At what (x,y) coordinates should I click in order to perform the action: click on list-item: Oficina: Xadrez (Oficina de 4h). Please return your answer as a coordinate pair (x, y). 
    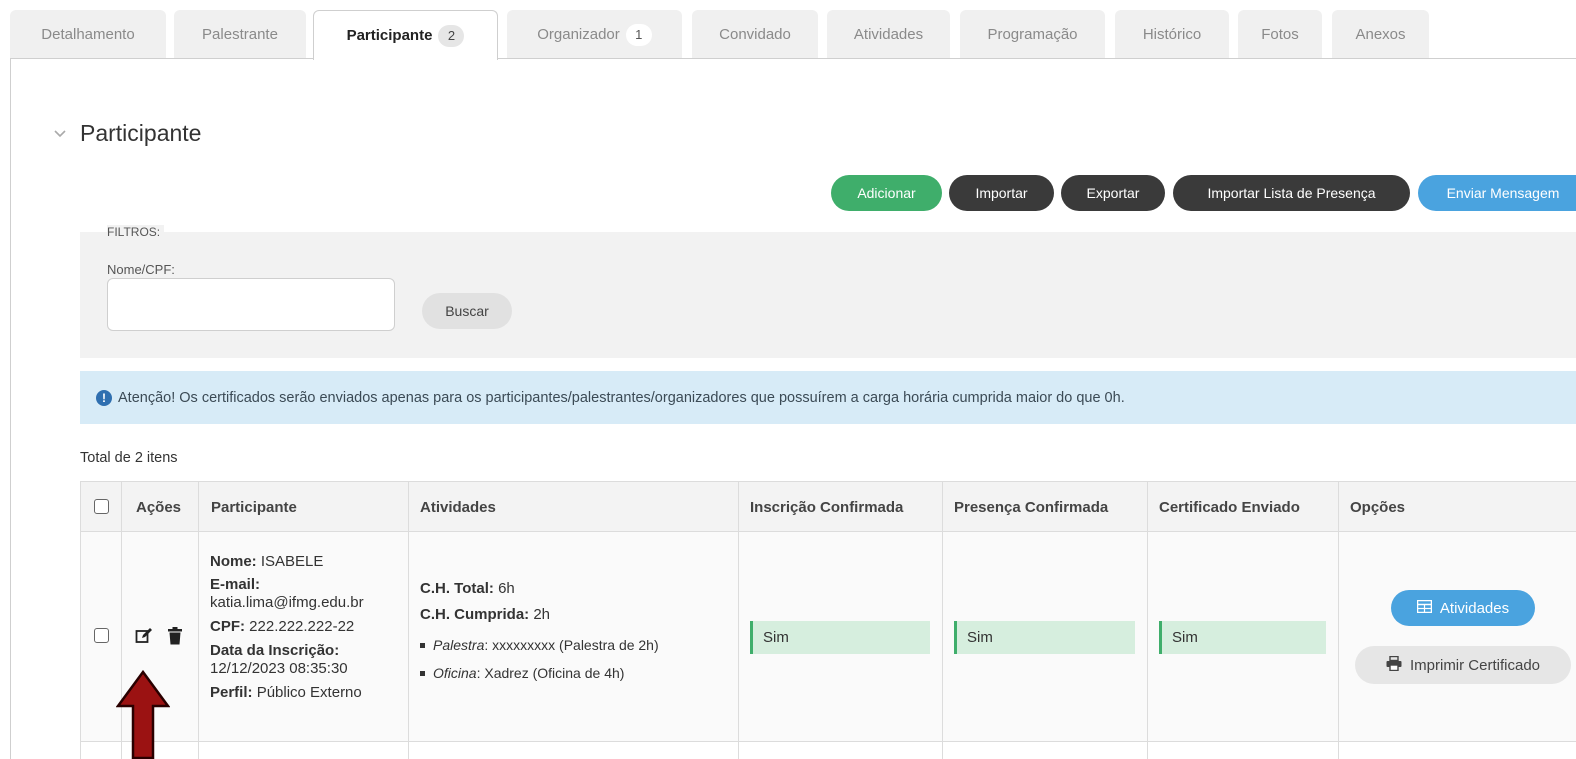
    Looking at the image, I should click on (539, 673).